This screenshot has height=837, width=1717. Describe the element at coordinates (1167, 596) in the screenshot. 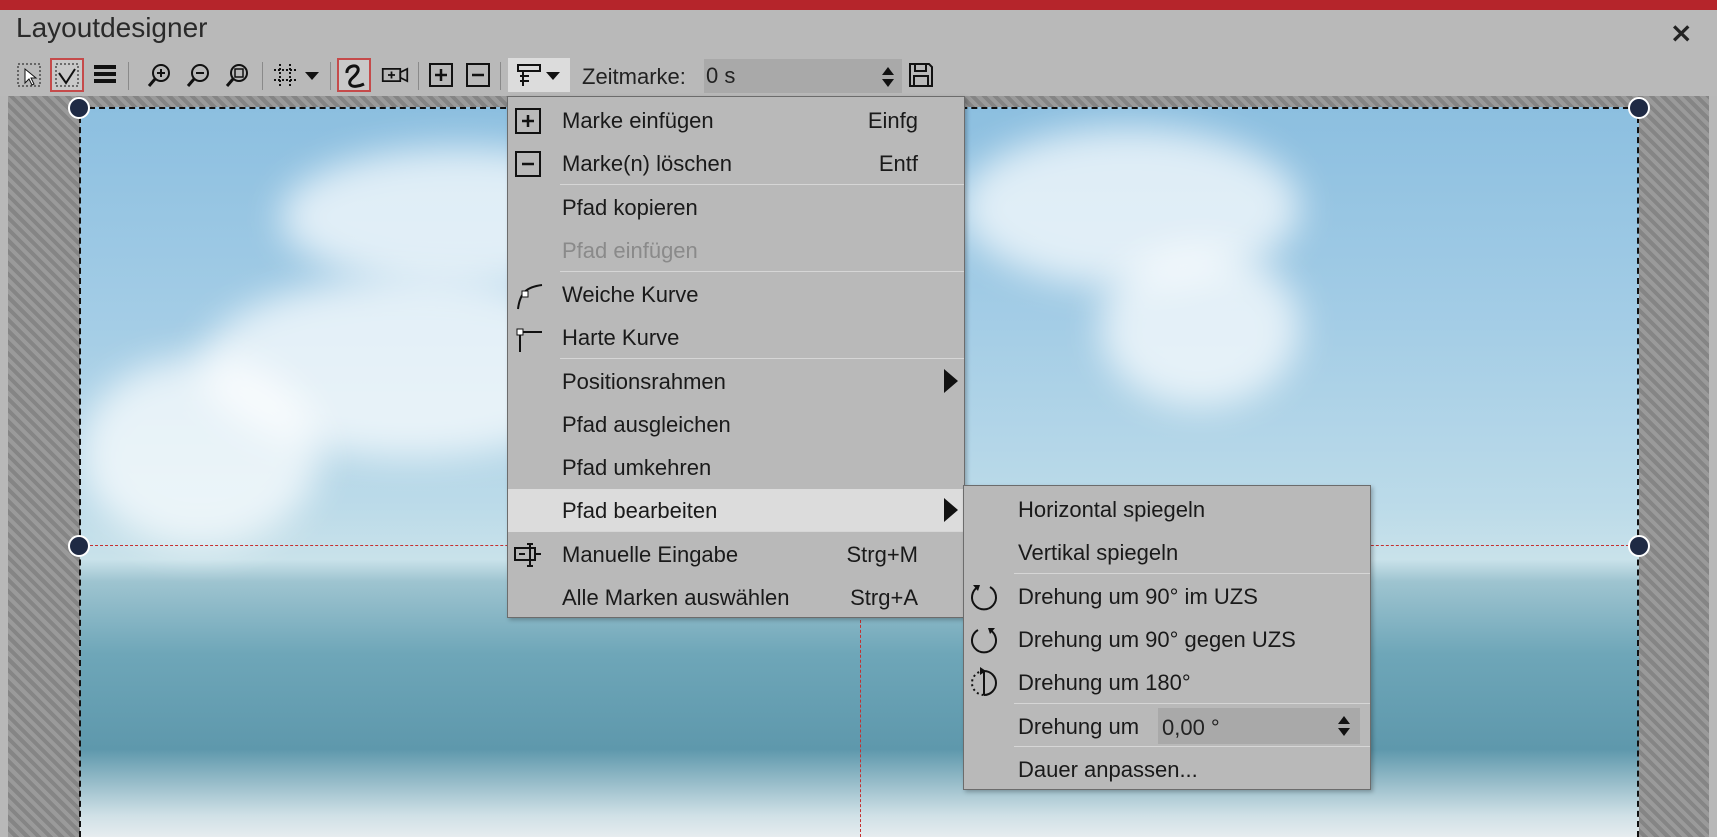

I see `submenu-item-drehung-90-uzs: Drehung um 90° im UZS` at that location.